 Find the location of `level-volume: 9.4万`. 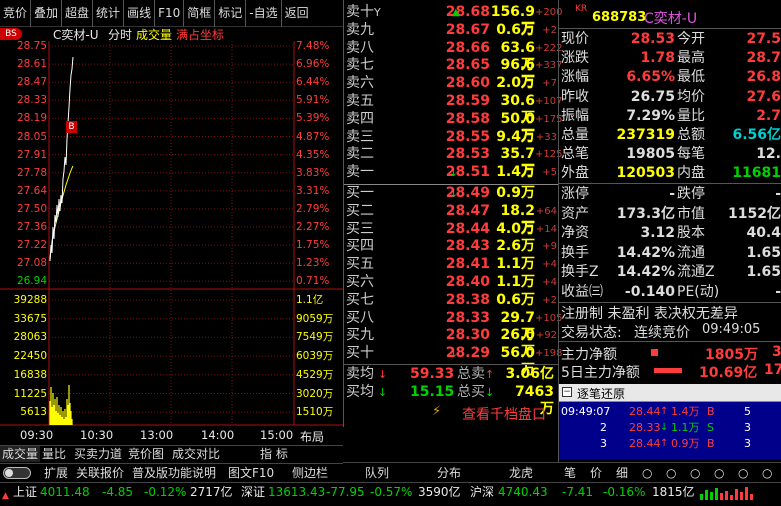

level-volume: 9.4万 is located at coordinates (515, 136).